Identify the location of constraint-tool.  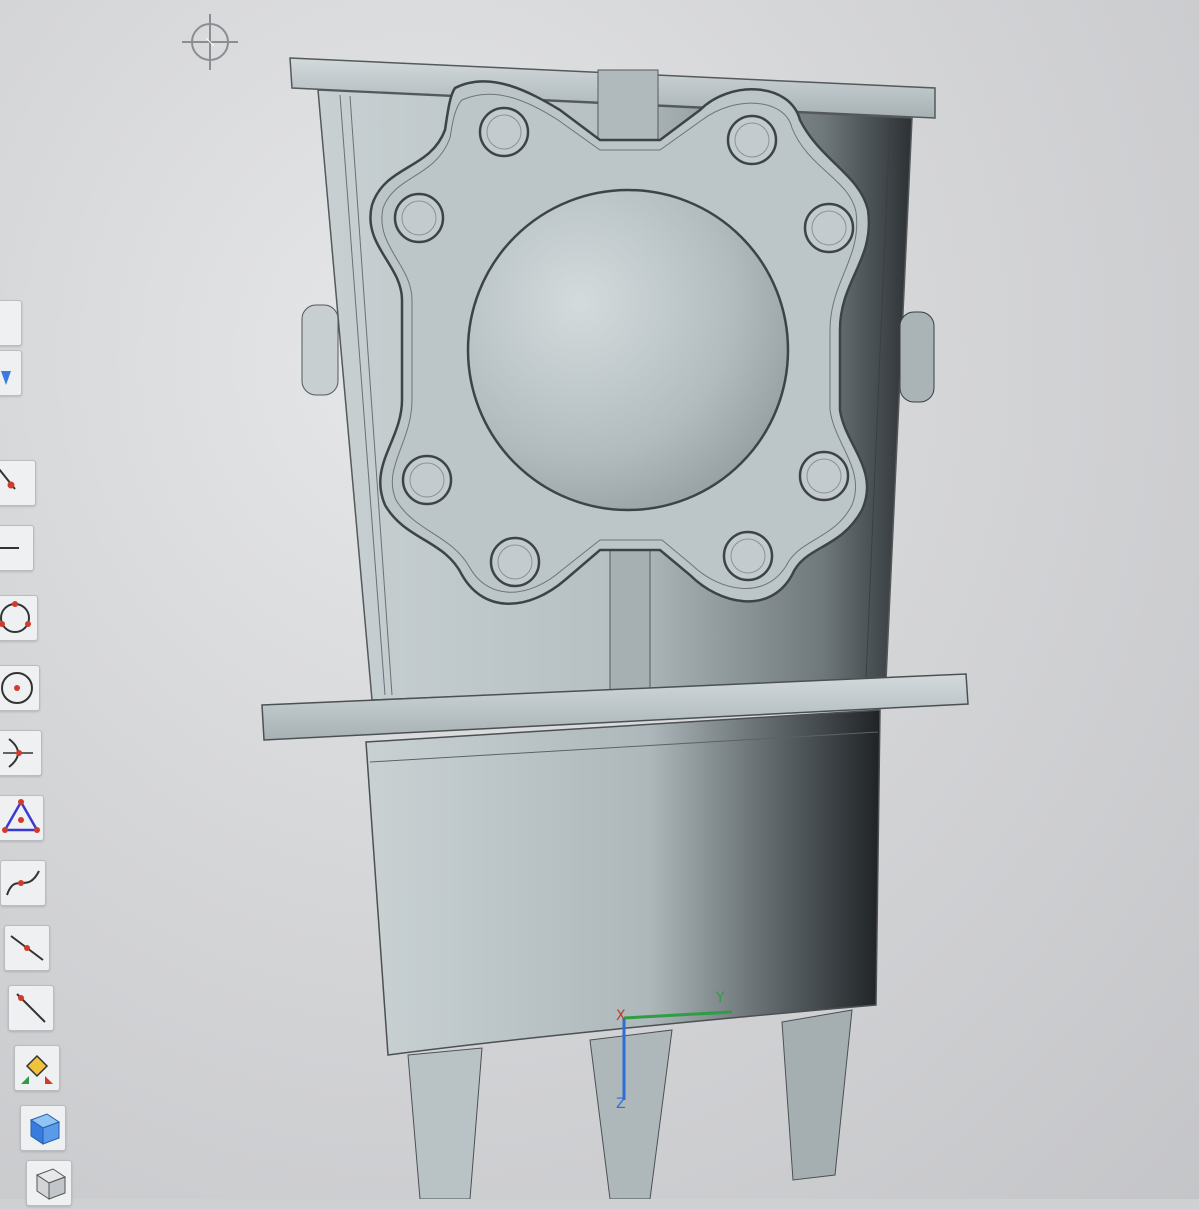
(37, 1068).